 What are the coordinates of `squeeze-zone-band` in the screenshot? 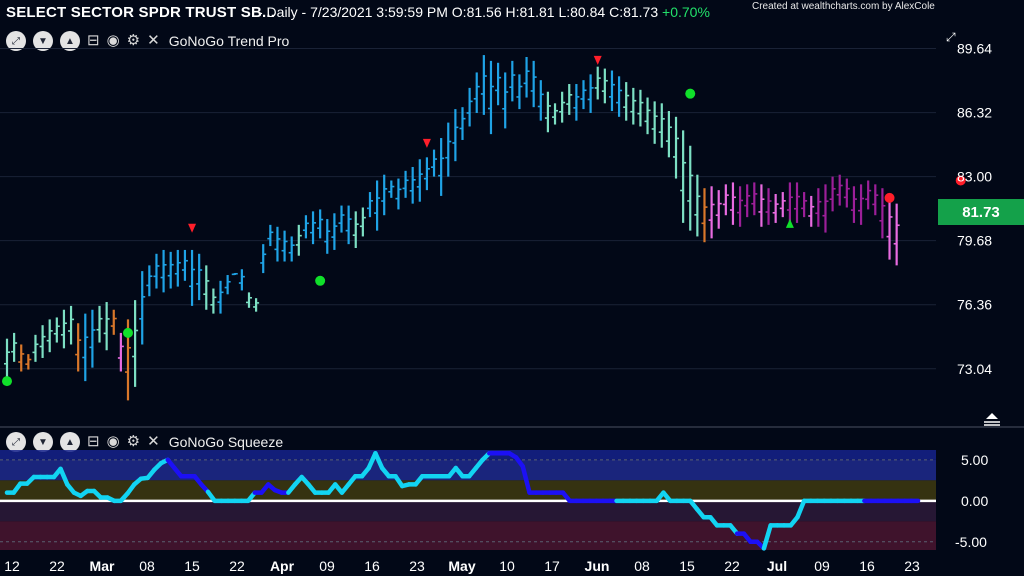 It's located at (468, 535).